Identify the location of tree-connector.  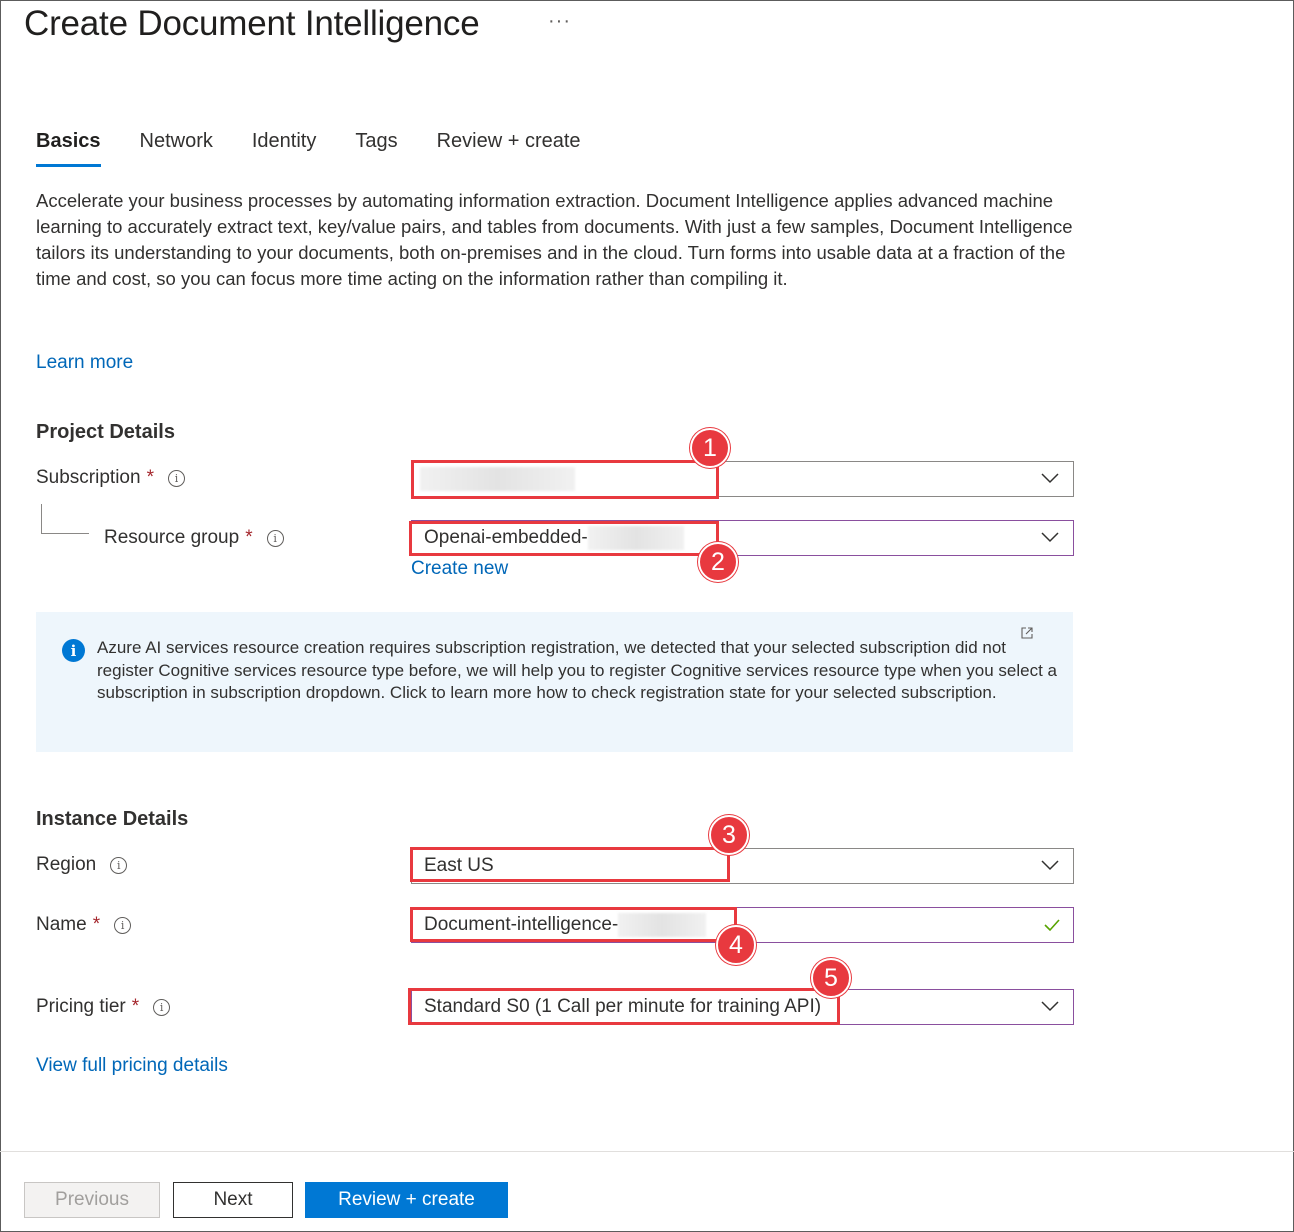
(65, 519).